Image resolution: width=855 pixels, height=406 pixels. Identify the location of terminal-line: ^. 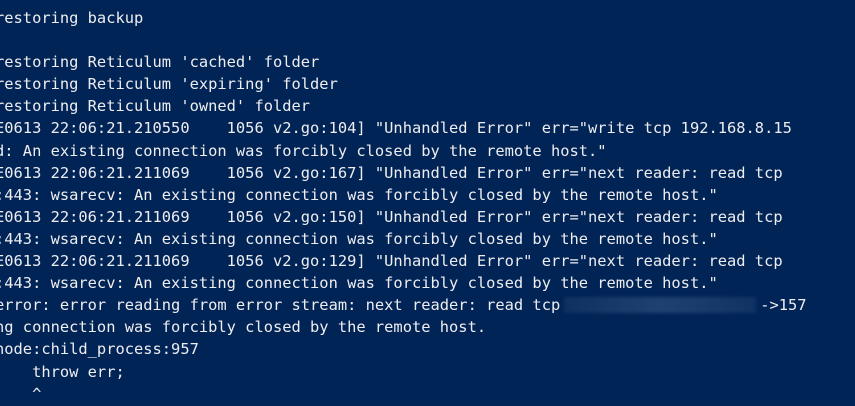
(37, 393).